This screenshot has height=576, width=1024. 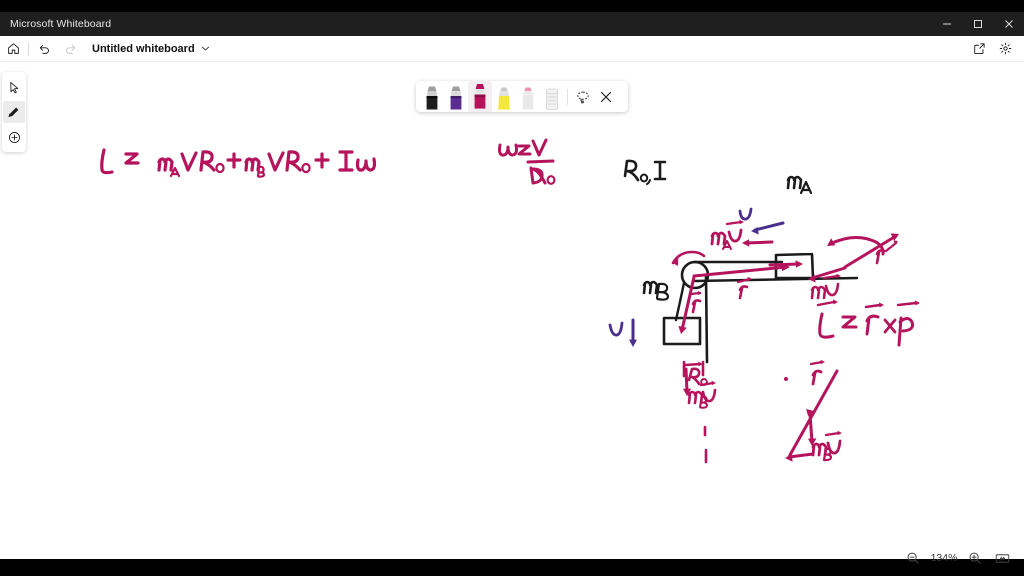 What do you see at coordinates (799, 185) in the screenshot?
I see `block-a-label` at bounding box center [799, 185].